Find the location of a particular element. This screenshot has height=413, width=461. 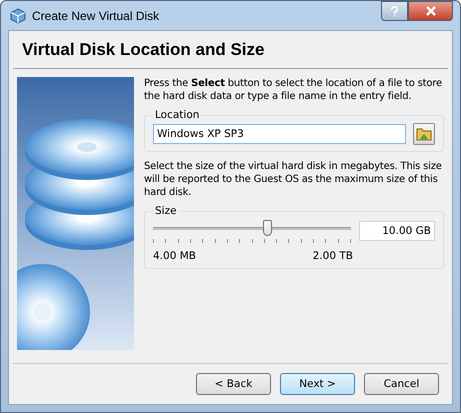

size-slider is located at coordinates (252, 228).